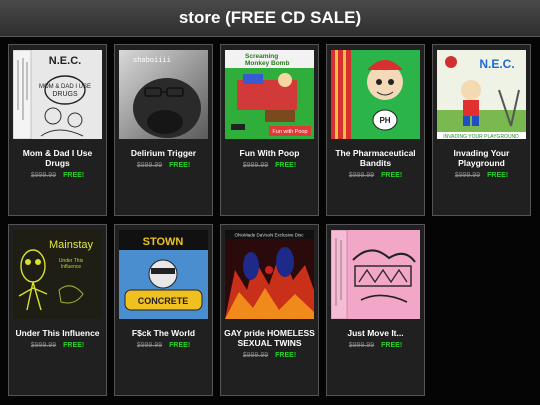 This screenshot has height=405, width=540. Describe the element at coordinates (163, 301) in the screenshot. I see `svg-text: CONCRETE` at that location.